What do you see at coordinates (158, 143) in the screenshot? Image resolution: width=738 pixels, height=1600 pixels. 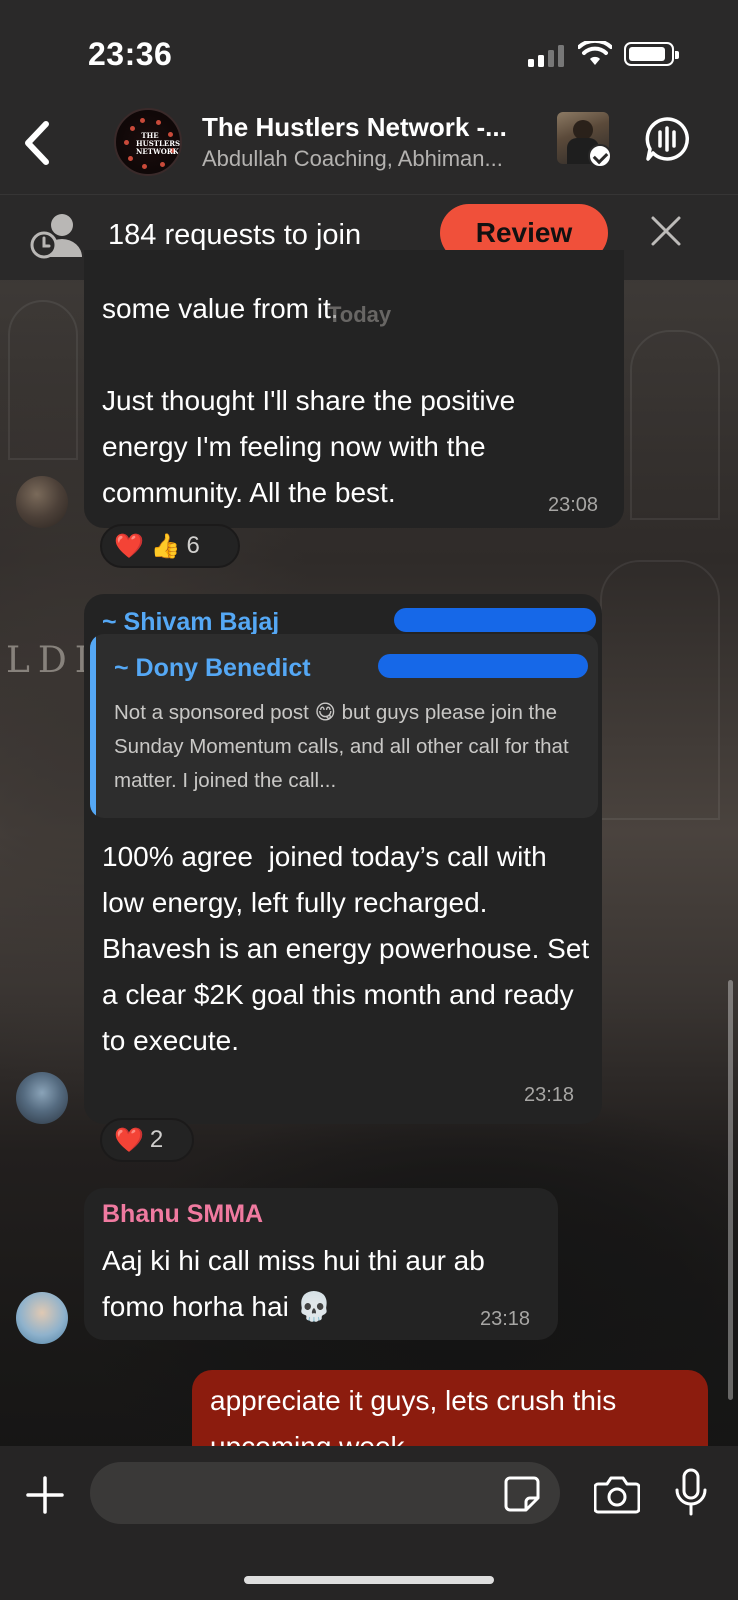 I see `group-avatar-logo-text: THE HUSTLERS NETWORK` at bounding box center [158, 143].